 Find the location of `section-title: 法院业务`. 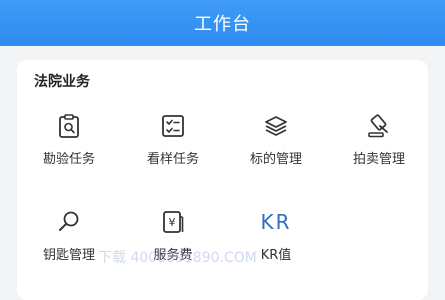

section-title: 法院业务 is located at coordinates (62, 82).